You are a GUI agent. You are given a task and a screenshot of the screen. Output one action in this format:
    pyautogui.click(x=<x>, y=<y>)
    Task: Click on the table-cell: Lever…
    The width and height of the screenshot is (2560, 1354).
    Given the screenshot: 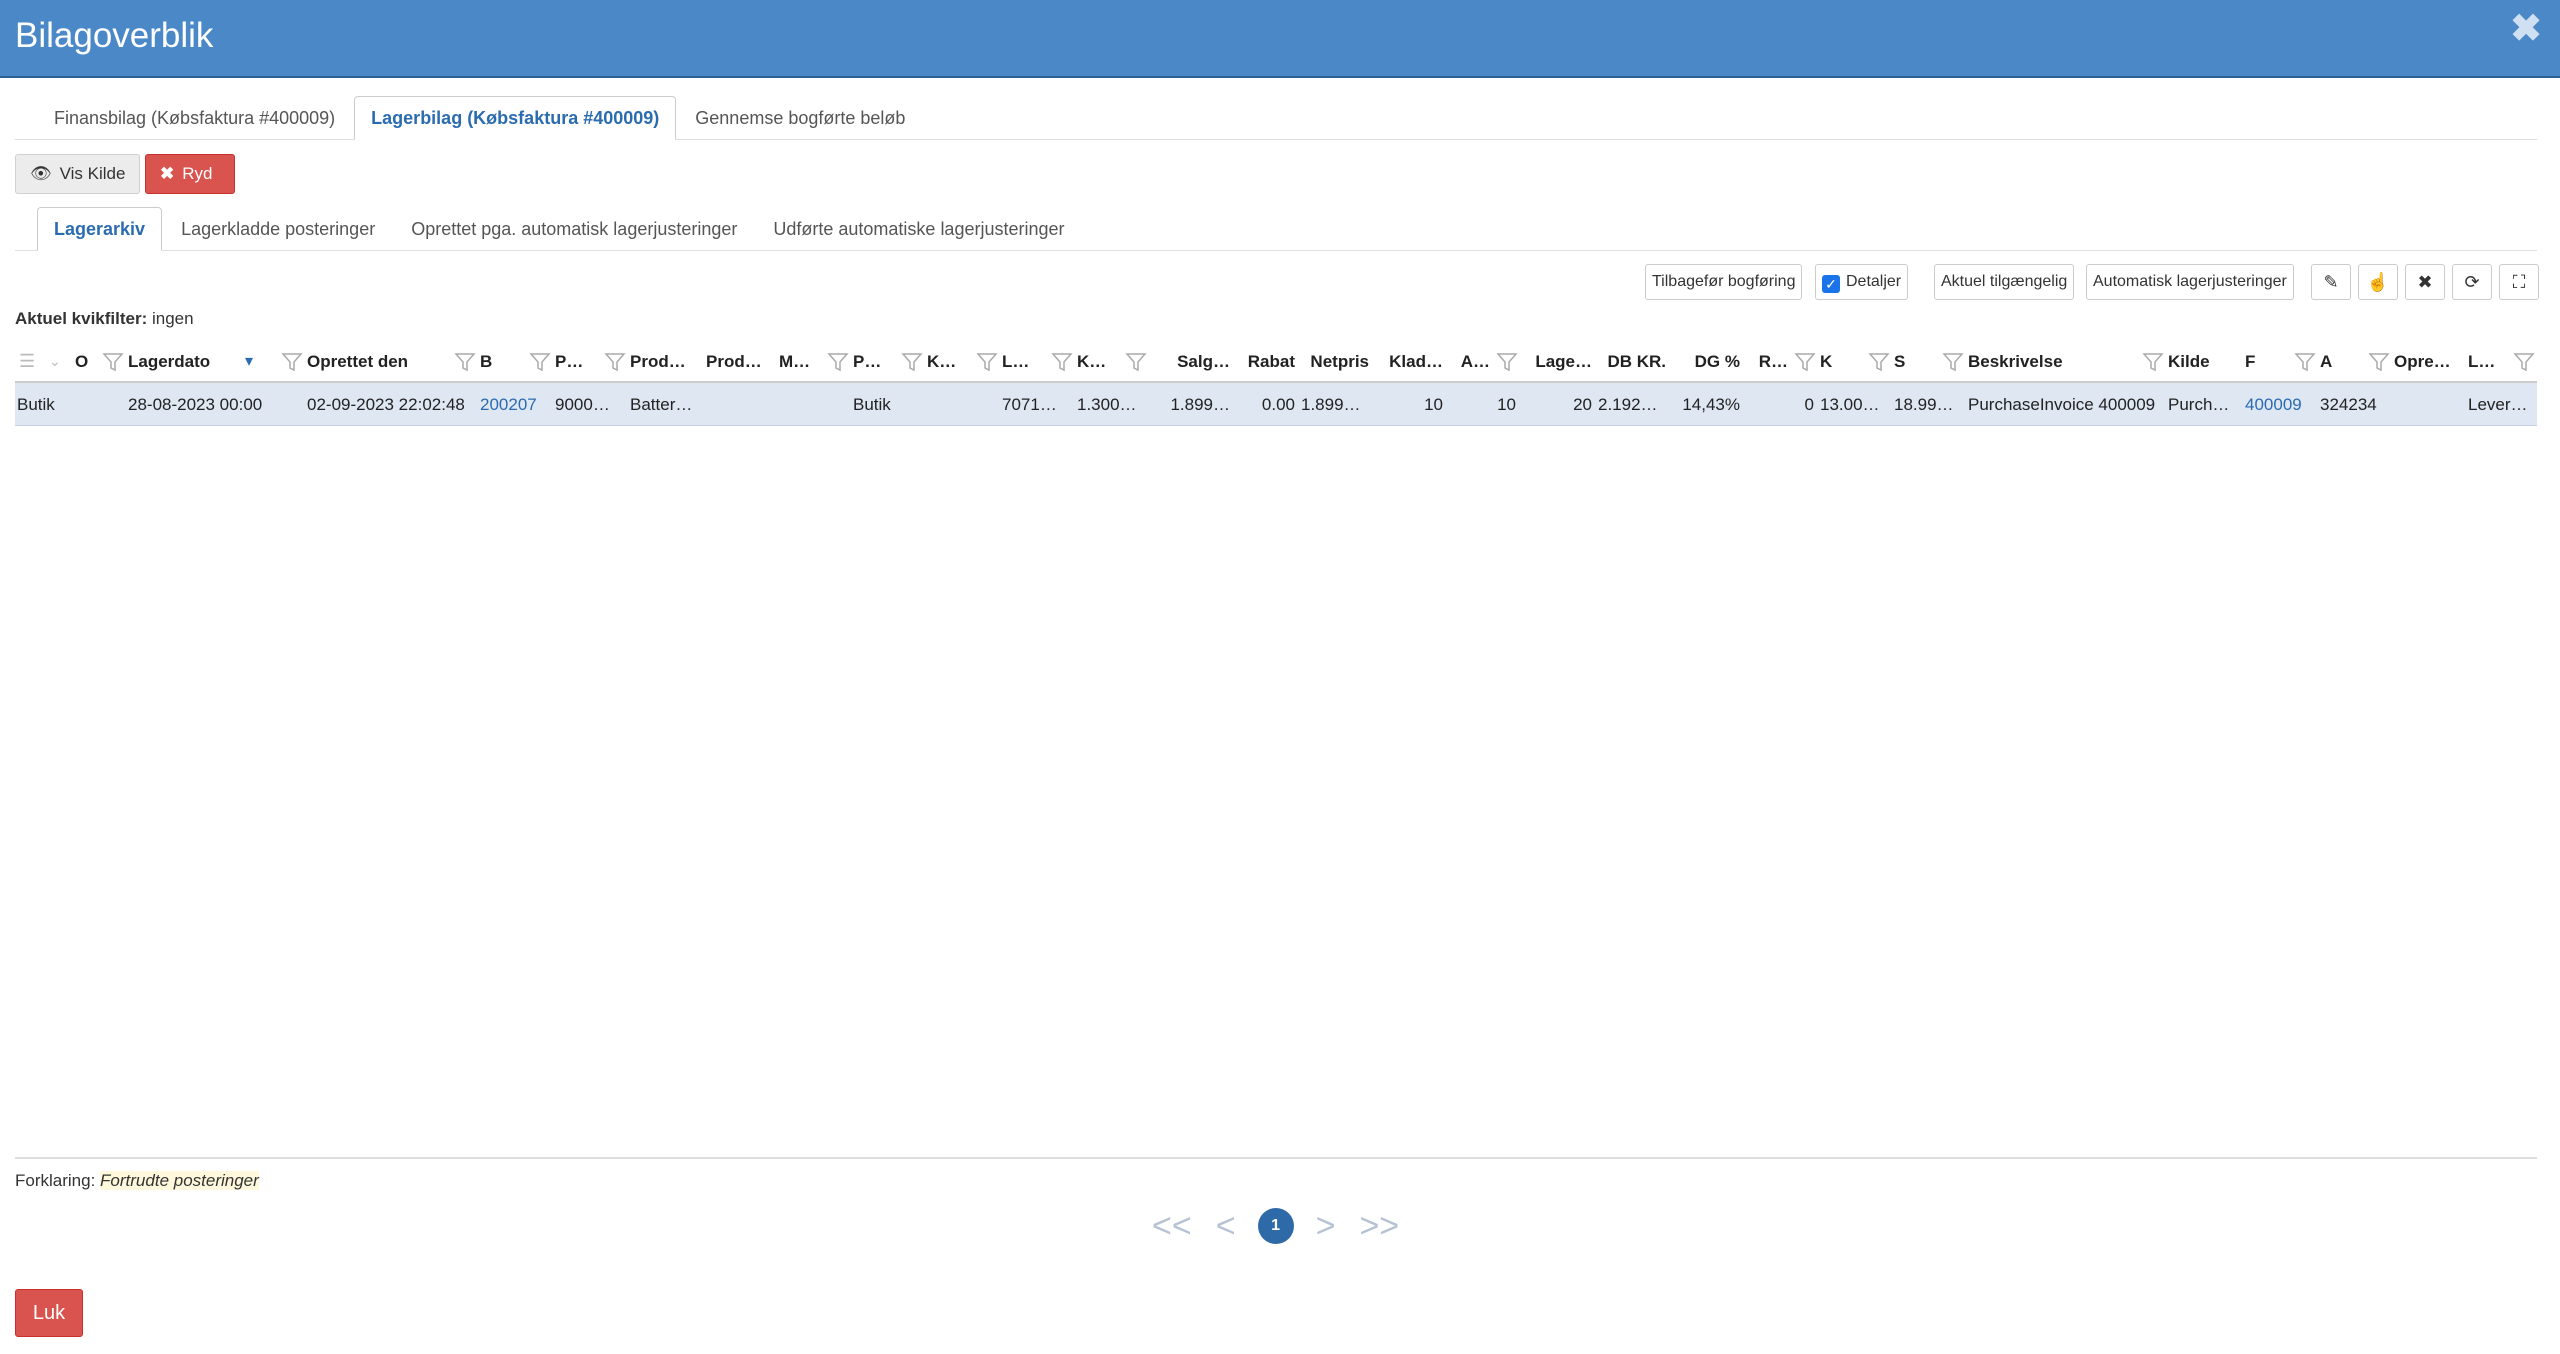 What is the action you would take?
    pyautogui.click(x=2498, y=404)
    